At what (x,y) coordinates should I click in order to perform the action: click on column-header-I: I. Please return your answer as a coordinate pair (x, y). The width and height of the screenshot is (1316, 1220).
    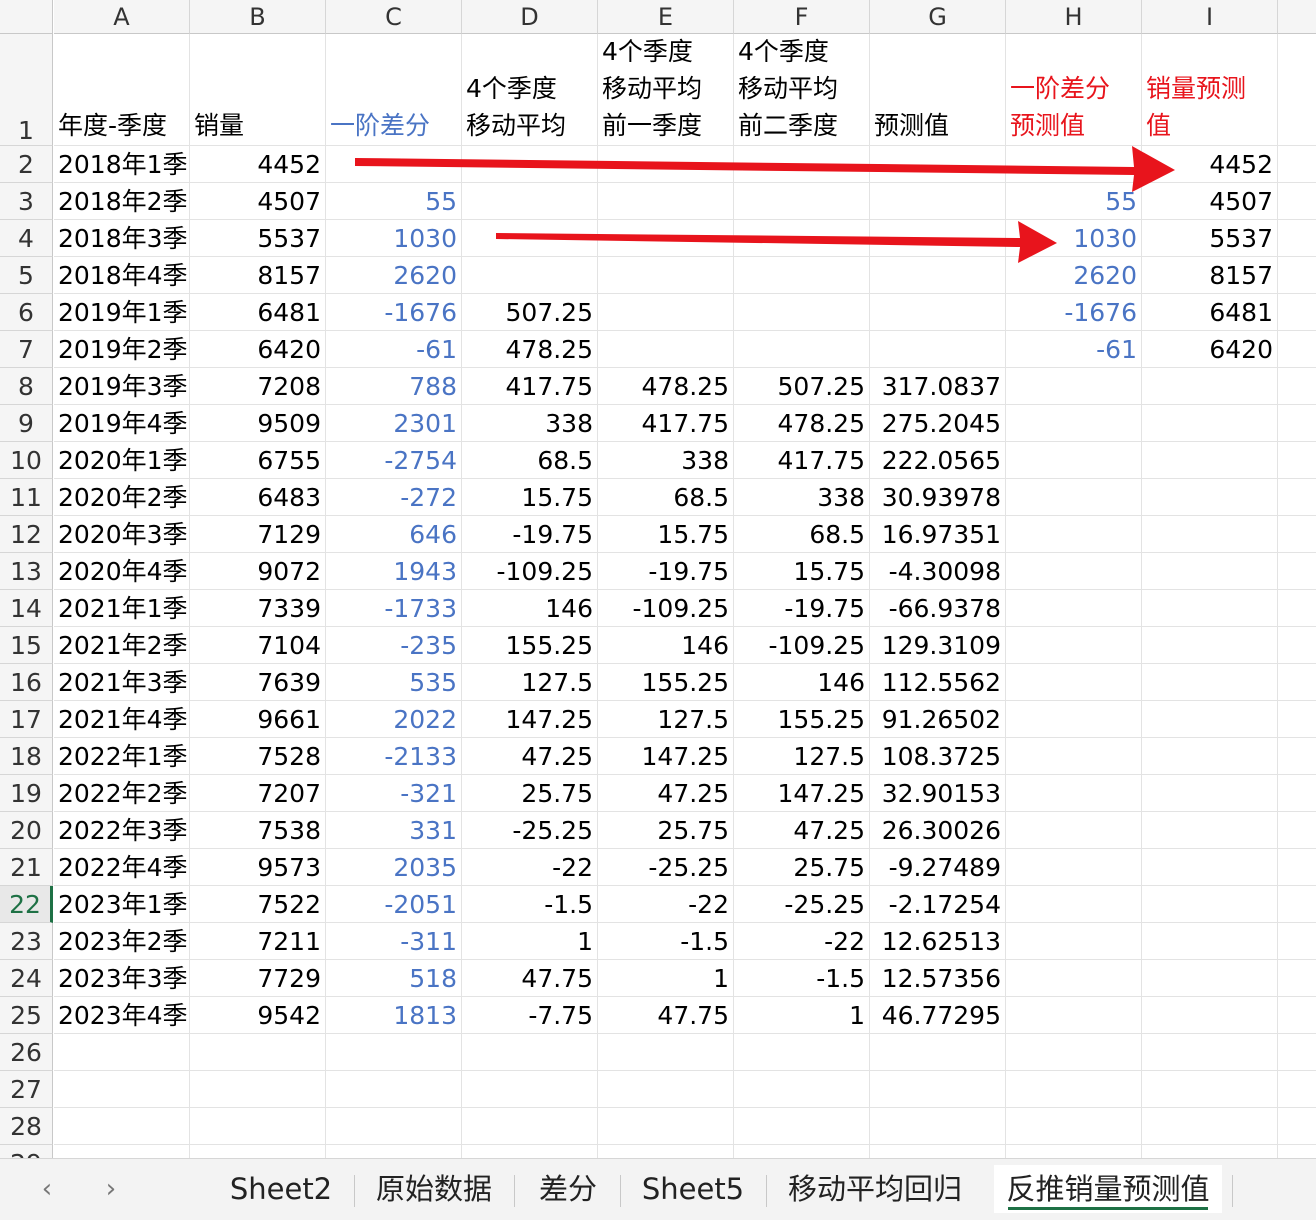
    Looking at the image, I should click on (1210, 17).